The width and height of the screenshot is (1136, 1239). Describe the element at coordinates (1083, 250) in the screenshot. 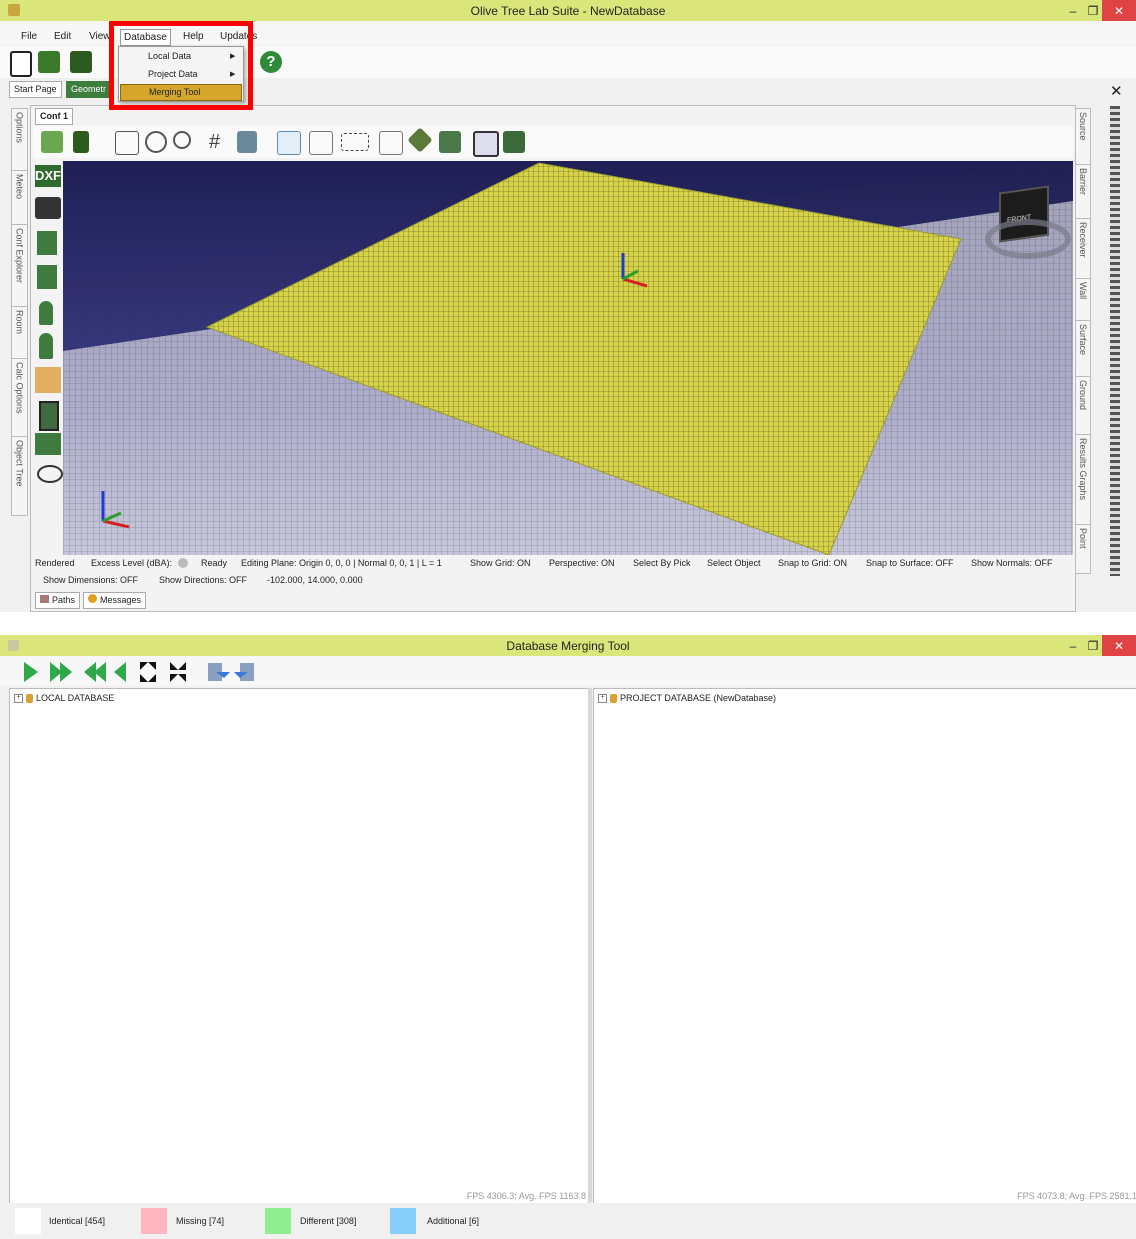

I see `side-tab-receiver: Receiver` at that location.